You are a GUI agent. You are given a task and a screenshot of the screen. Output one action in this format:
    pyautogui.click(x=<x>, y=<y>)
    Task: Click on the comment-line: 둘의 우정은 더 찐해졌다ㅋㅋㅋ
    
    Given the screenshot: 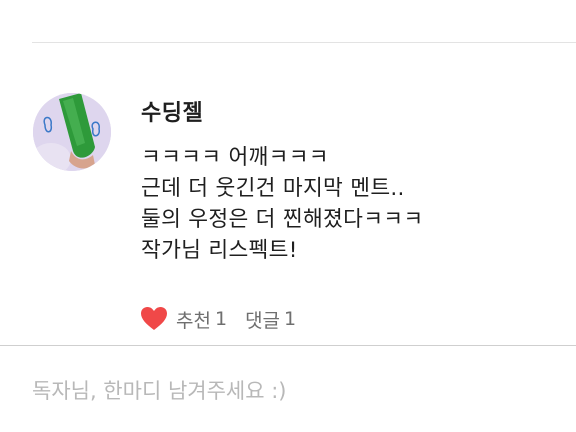 What is the action you would take?
    pyautogui.click(x=282, y=219)
    